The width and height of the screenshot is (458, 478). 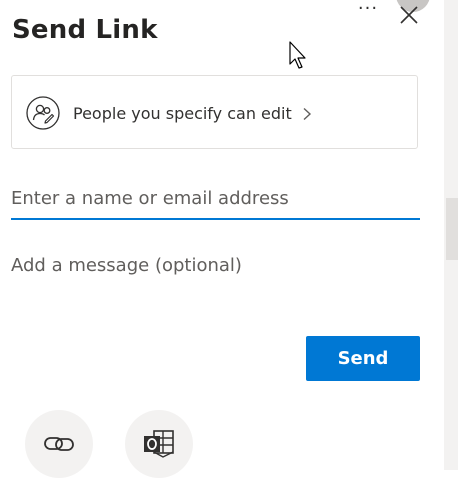 What do you see at coordinates (126, 265) in the screenshot?
I see `message-input: Add a message (optional)` at bounding box center [126, 265].